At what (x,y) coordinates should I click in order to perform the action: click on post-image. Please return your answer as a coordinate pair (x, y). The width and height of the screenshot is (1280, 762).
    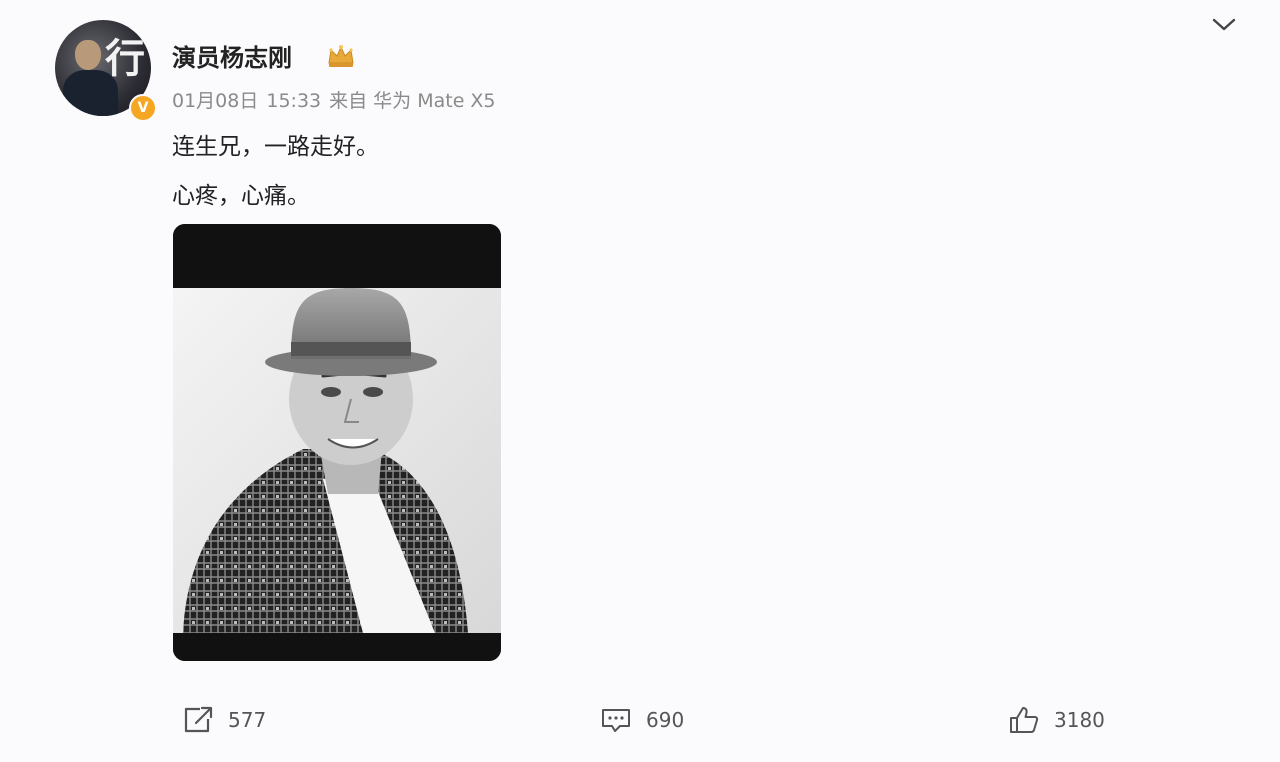
    Looking at the image, I should click on (337, 442).